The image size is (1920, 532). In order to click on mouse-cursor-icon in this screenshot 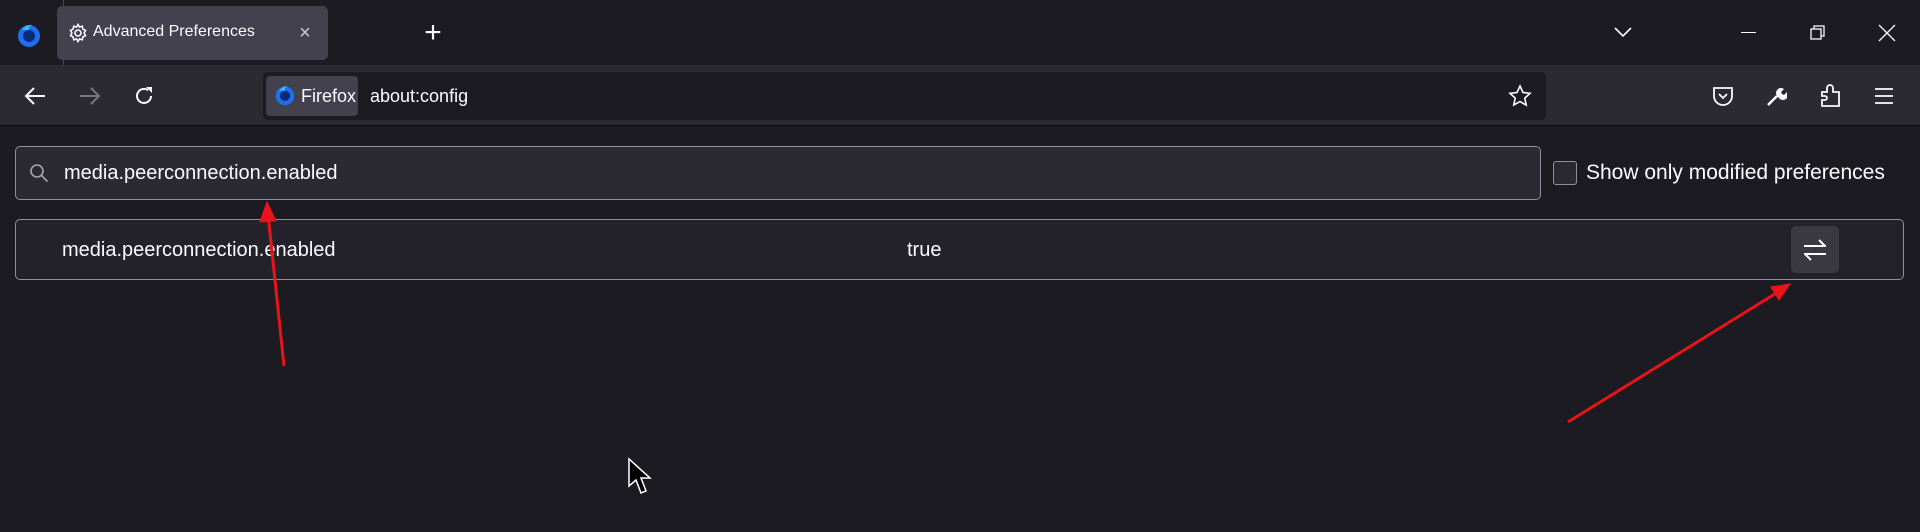, I will do `click(640, 475)`.